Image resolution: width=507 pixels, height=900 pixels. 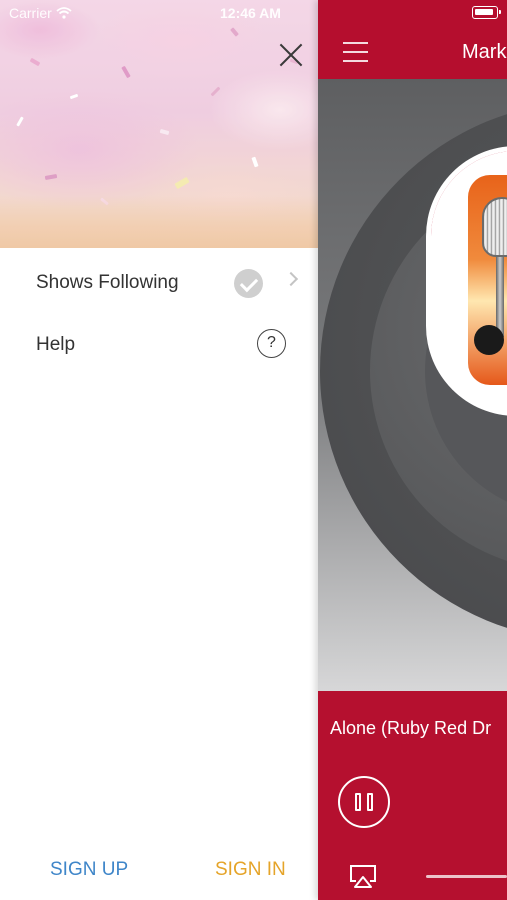 What do you see at coordinates (64, 13) in the screenshot?
I see `wifi-icon` at bounding box center [64, 13].